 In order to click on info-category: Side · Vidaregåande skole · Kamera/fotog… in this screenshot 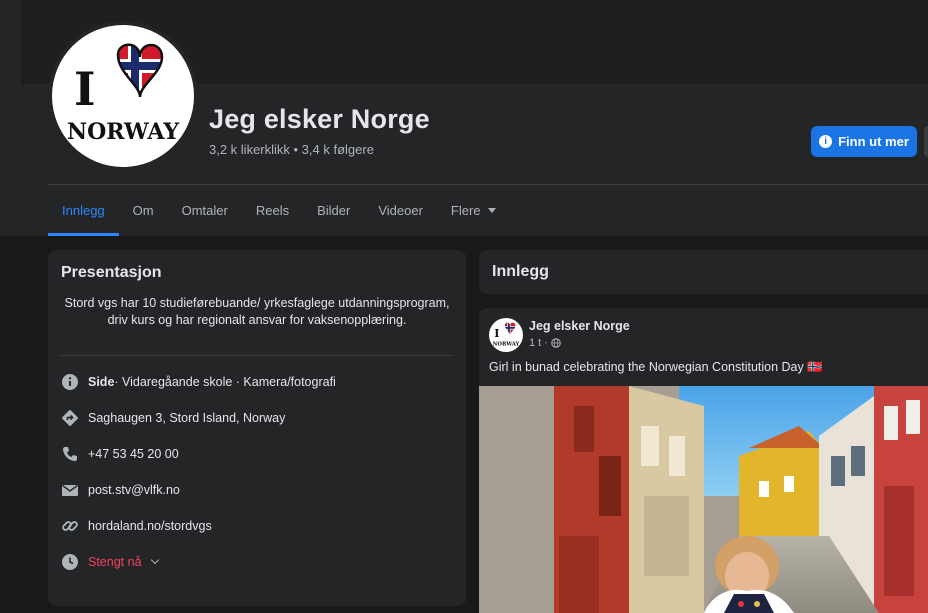, I will do `click(198, 382)`.